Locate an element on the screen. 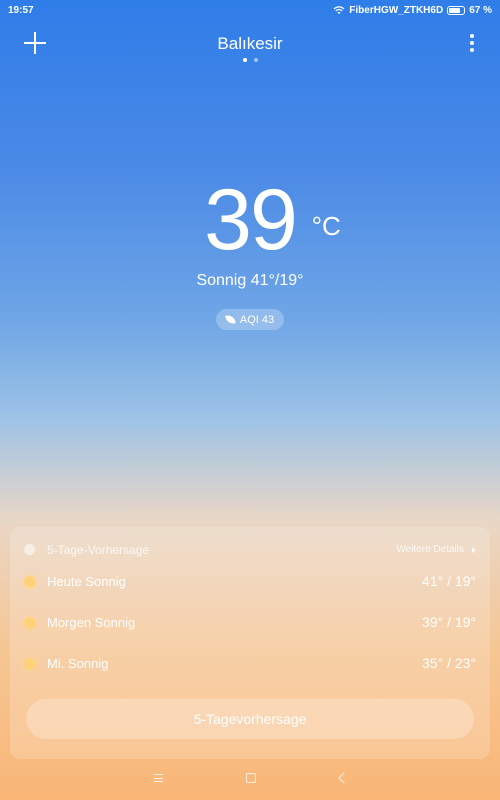 The height and width of the screenshot is (800, 500). current-condition: Sonnig 41°/19° is located at coordinates (250, 281).